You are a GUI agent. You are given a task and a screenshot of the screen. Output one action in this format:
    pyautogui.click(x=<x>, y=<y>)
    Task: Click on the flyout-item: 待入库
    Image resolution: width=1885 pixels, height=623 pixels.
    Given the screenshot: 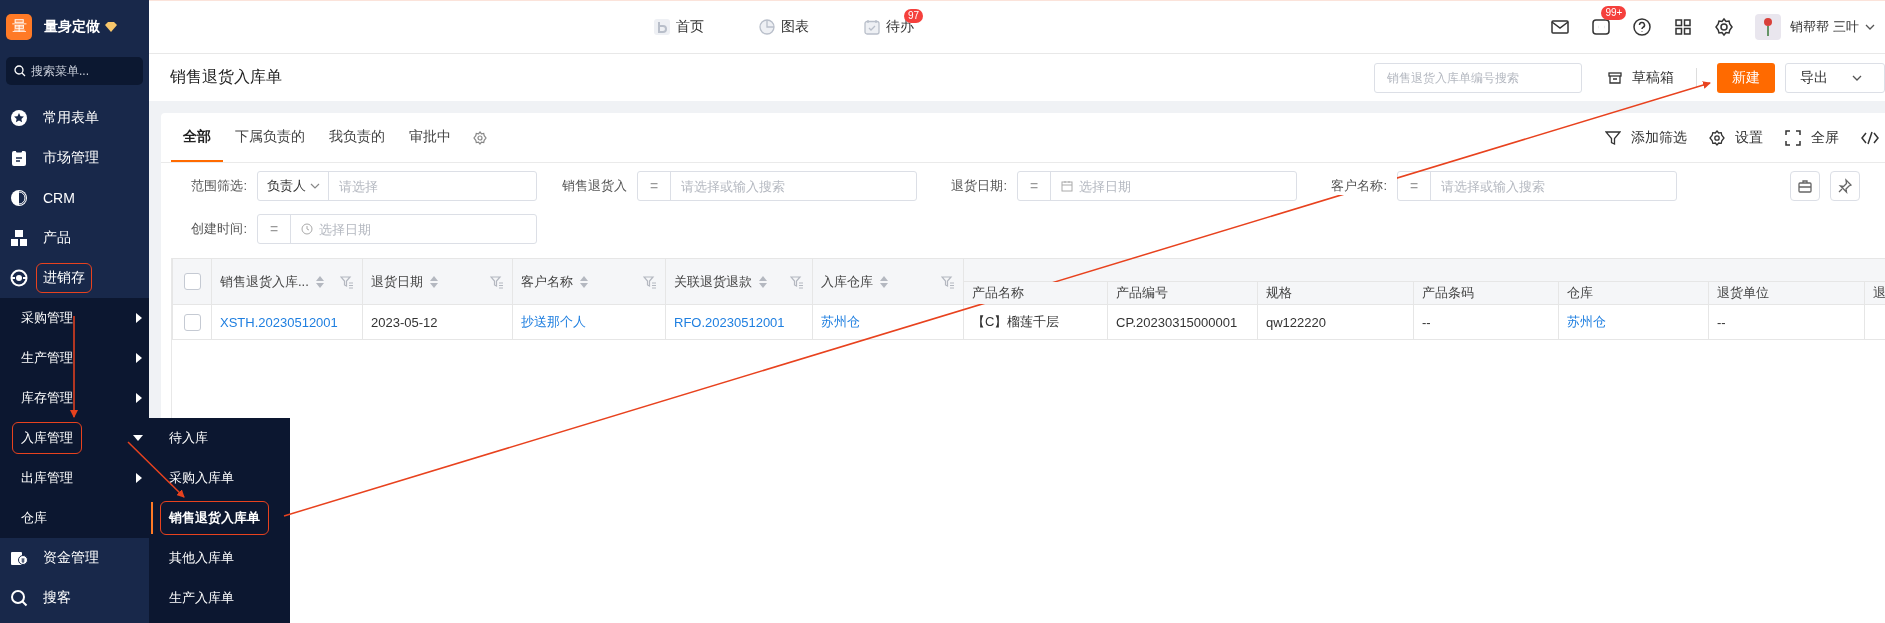 What is the action you would take?
    pyautogui.click(x=188, y=438)
    